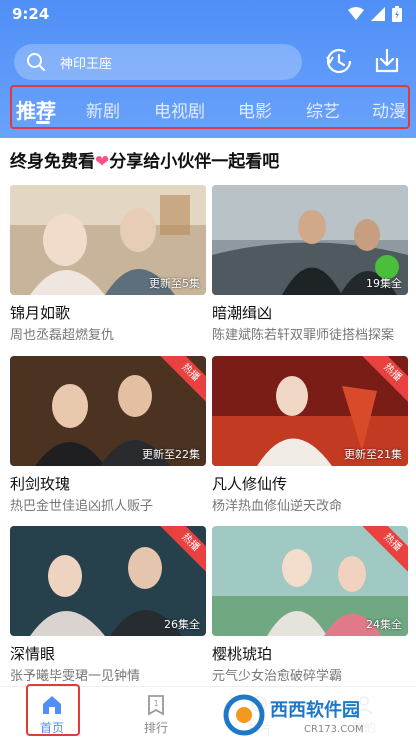 The height and width of the screenshot is (740, 416). Describe the element at coordinates (108, 581) in the screenshot. I see `video-thumbnail: 热播 26集全` at that location.